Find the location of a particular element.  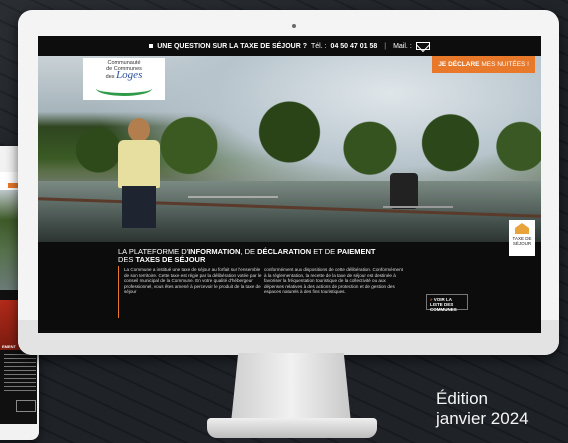

monitor-stand-neck is located at coordinates (291, 388).